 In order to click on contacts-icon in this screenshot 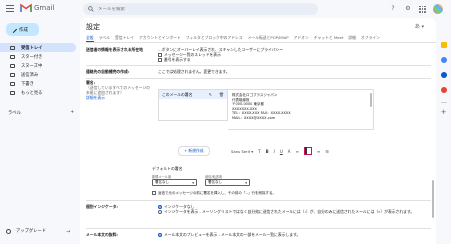, I will do `click(443, 90)`.